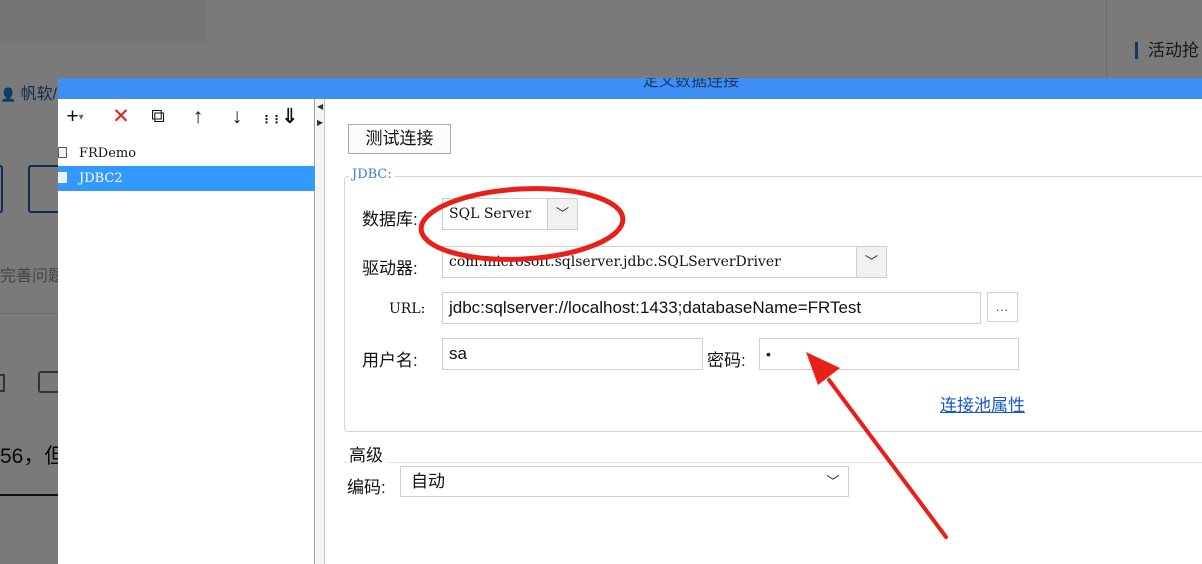  I want to click on password-label: 密码:, so click(726, 360).